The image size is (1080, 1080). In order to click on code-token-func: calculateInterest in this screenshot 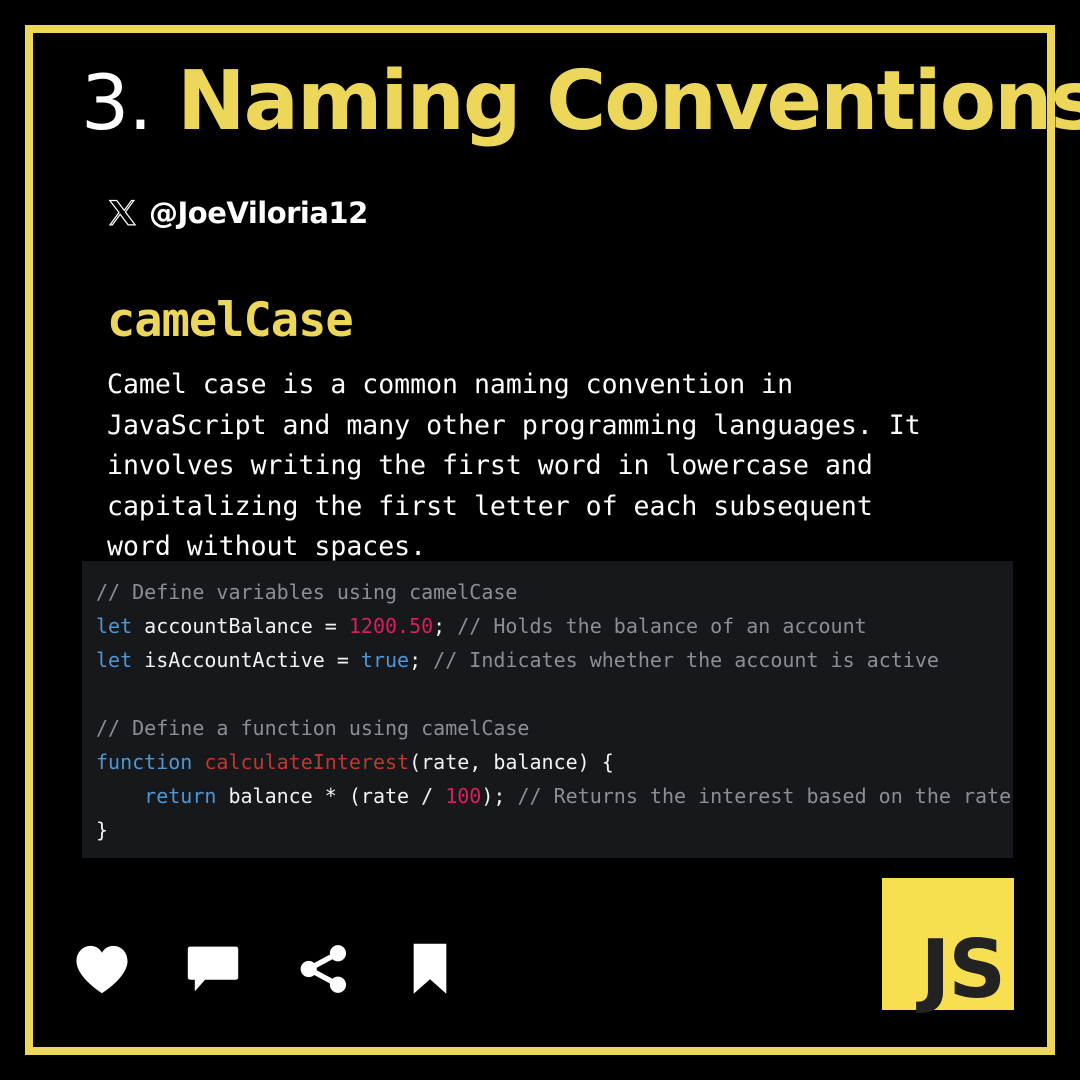, I will do `click(307, 762)`.